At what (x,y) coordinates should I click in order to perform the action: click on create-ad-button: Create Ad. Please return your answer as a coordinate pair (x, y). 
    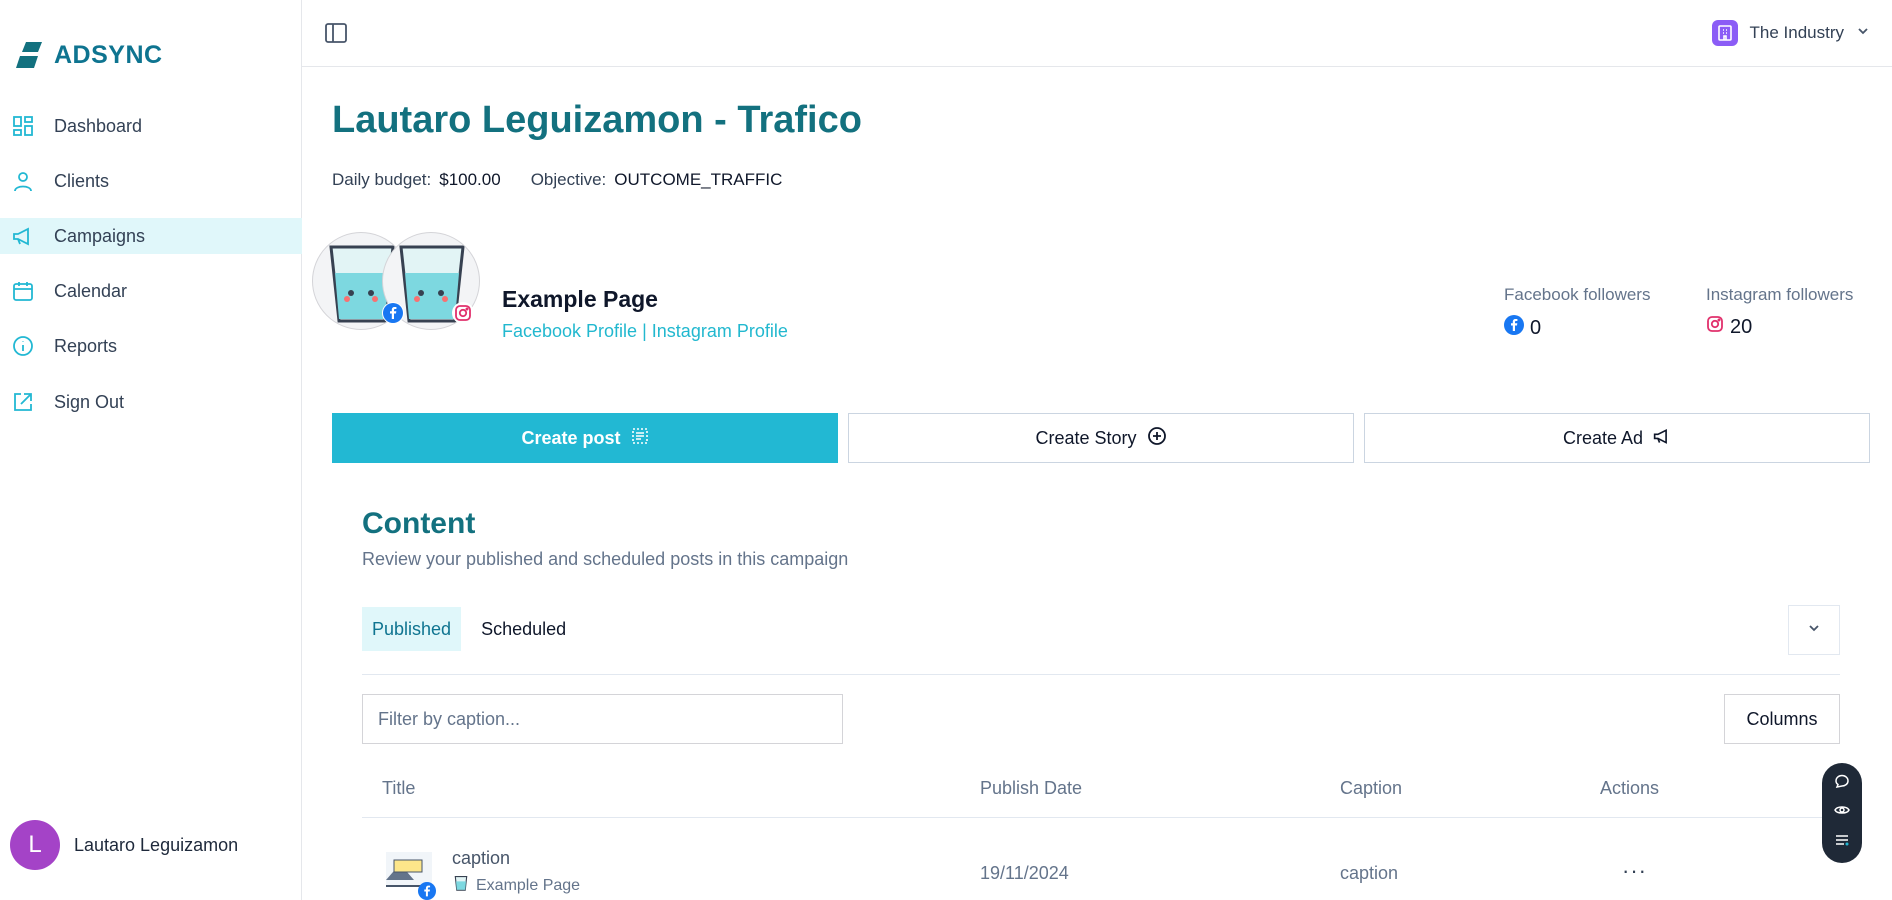
    Looking at the image, I should click on (1617, 438).